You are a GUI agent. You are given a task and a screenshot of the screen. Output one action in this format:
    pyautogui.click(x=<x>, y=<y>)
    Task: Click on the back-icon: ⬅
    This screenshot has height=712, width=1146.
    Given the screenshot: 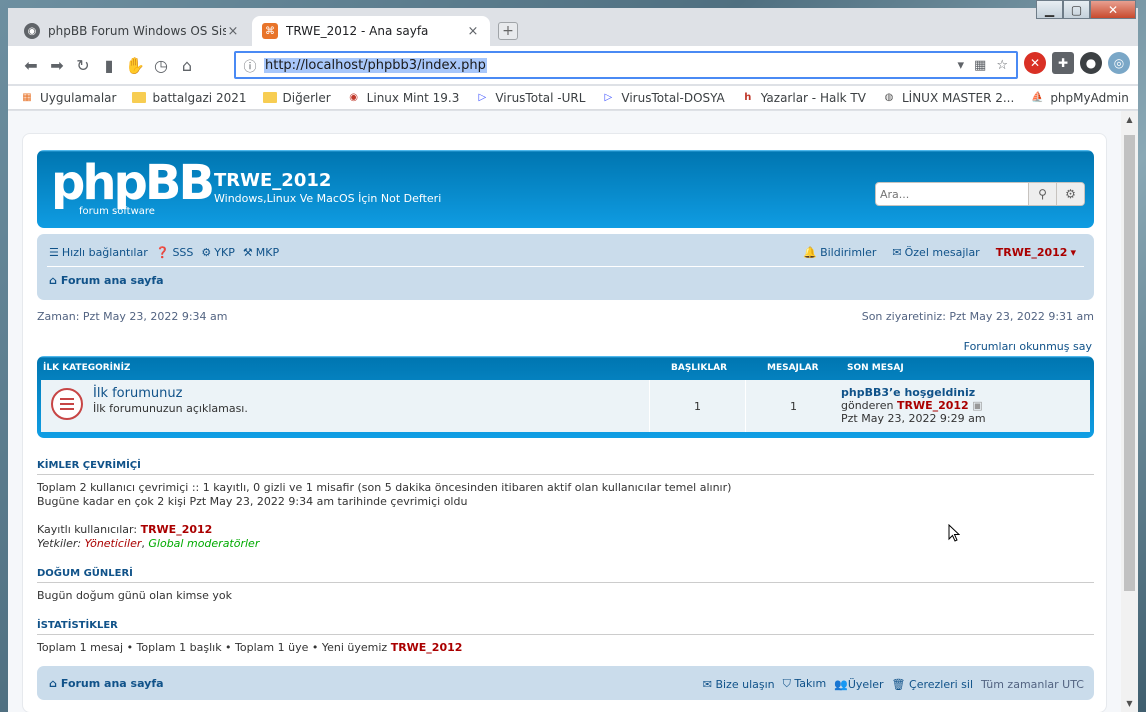 What is the action you would take?
    pyautogui.click(x=31, y=65)
    